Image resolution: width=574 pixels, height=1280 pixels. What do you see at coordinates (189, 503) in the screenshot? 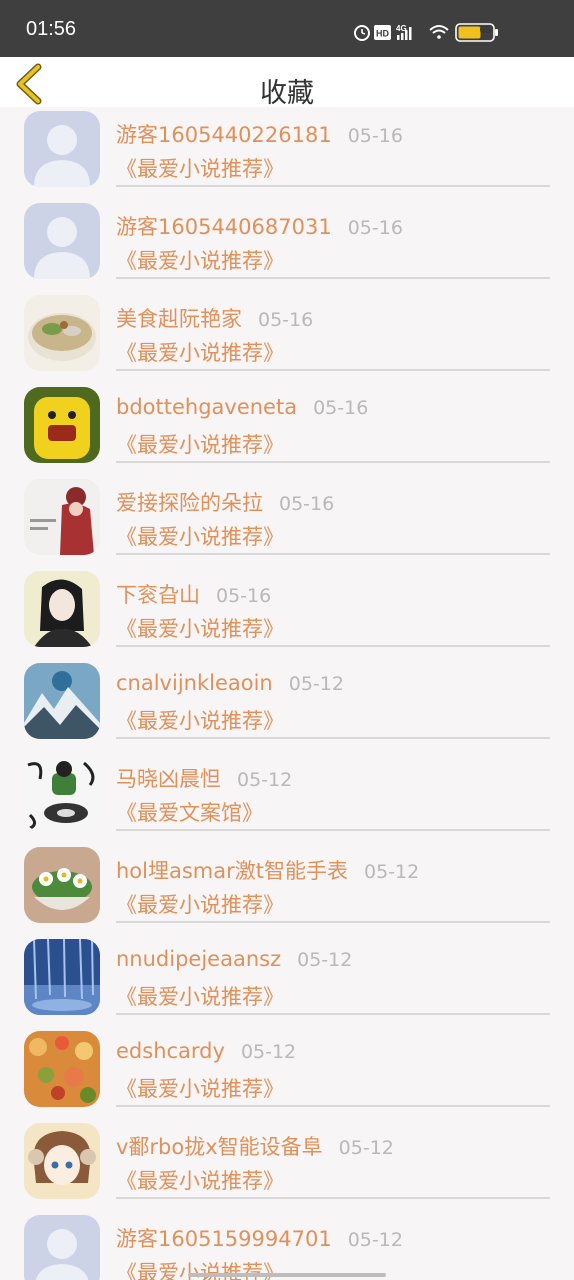
I see `username: 爱接探险的朵拉` at bounding box center [189, 503].